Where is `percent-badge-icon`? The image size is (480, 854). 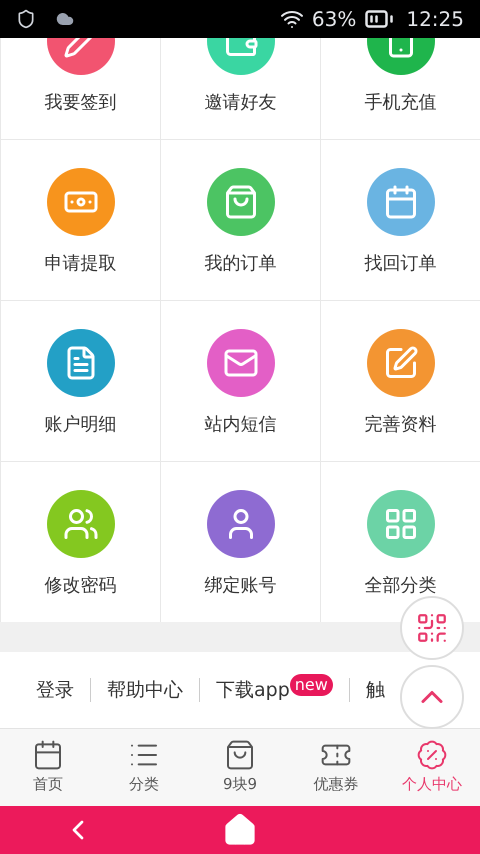
percent-badge-icon is located at coordinates (432, 755).